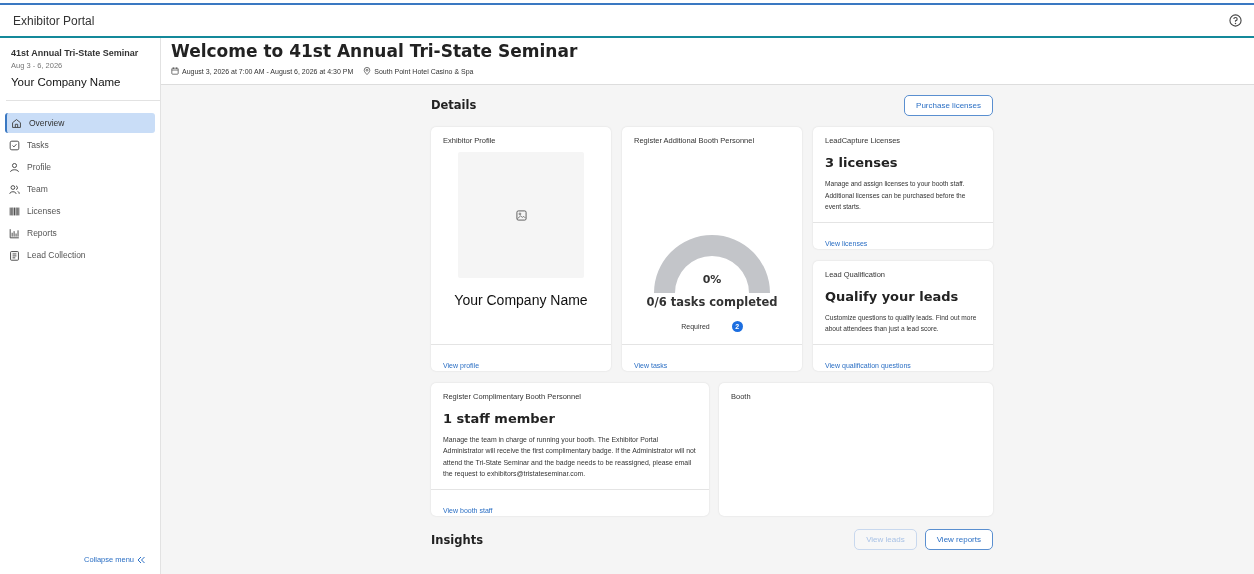  What do you see at coordinates (14, 145) in the screenshot?
I see `checkbox-icon` at bounding box center [14, 145].